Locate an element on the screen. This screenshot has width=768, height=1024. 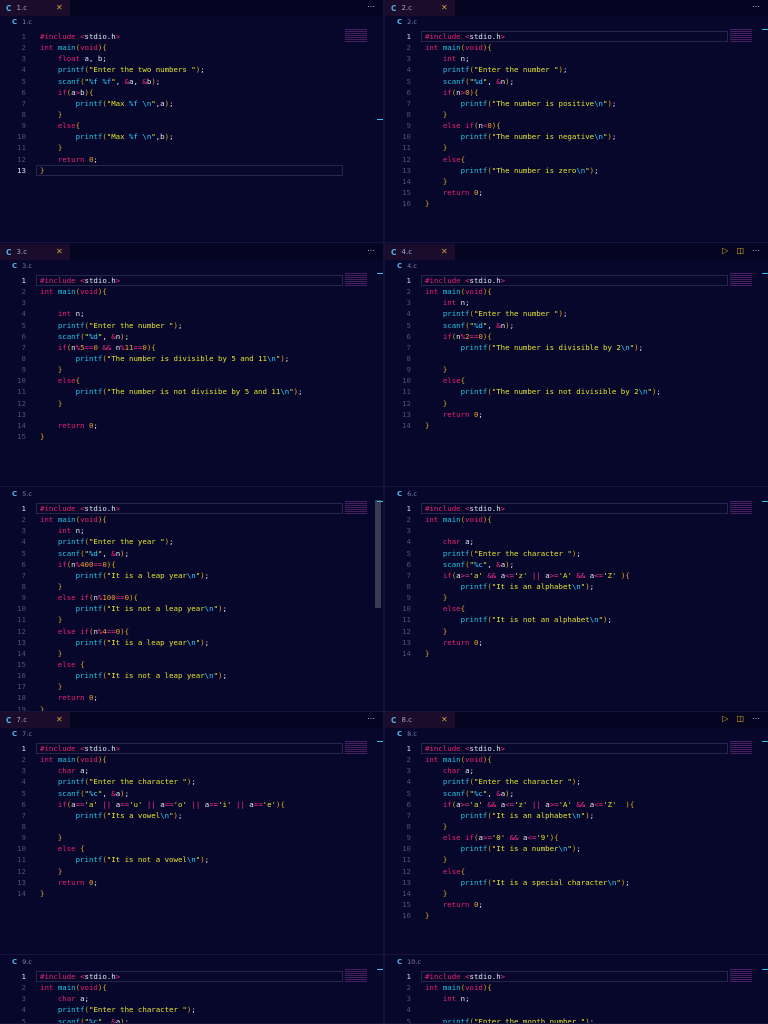
code-line: 8 } is located at coordinates (191, 586).